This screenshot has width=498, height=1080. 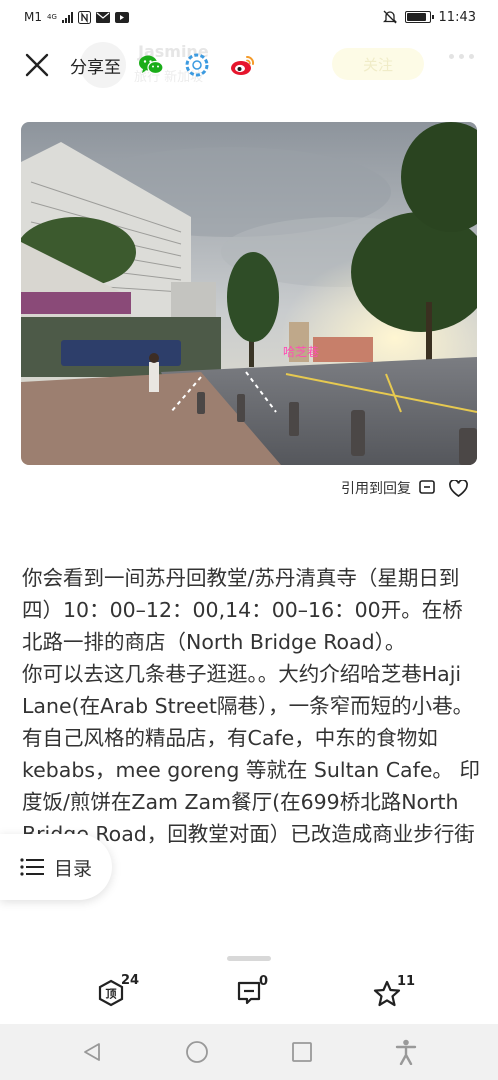 I want to click on share-moments-button, so click(x=197, y=65).